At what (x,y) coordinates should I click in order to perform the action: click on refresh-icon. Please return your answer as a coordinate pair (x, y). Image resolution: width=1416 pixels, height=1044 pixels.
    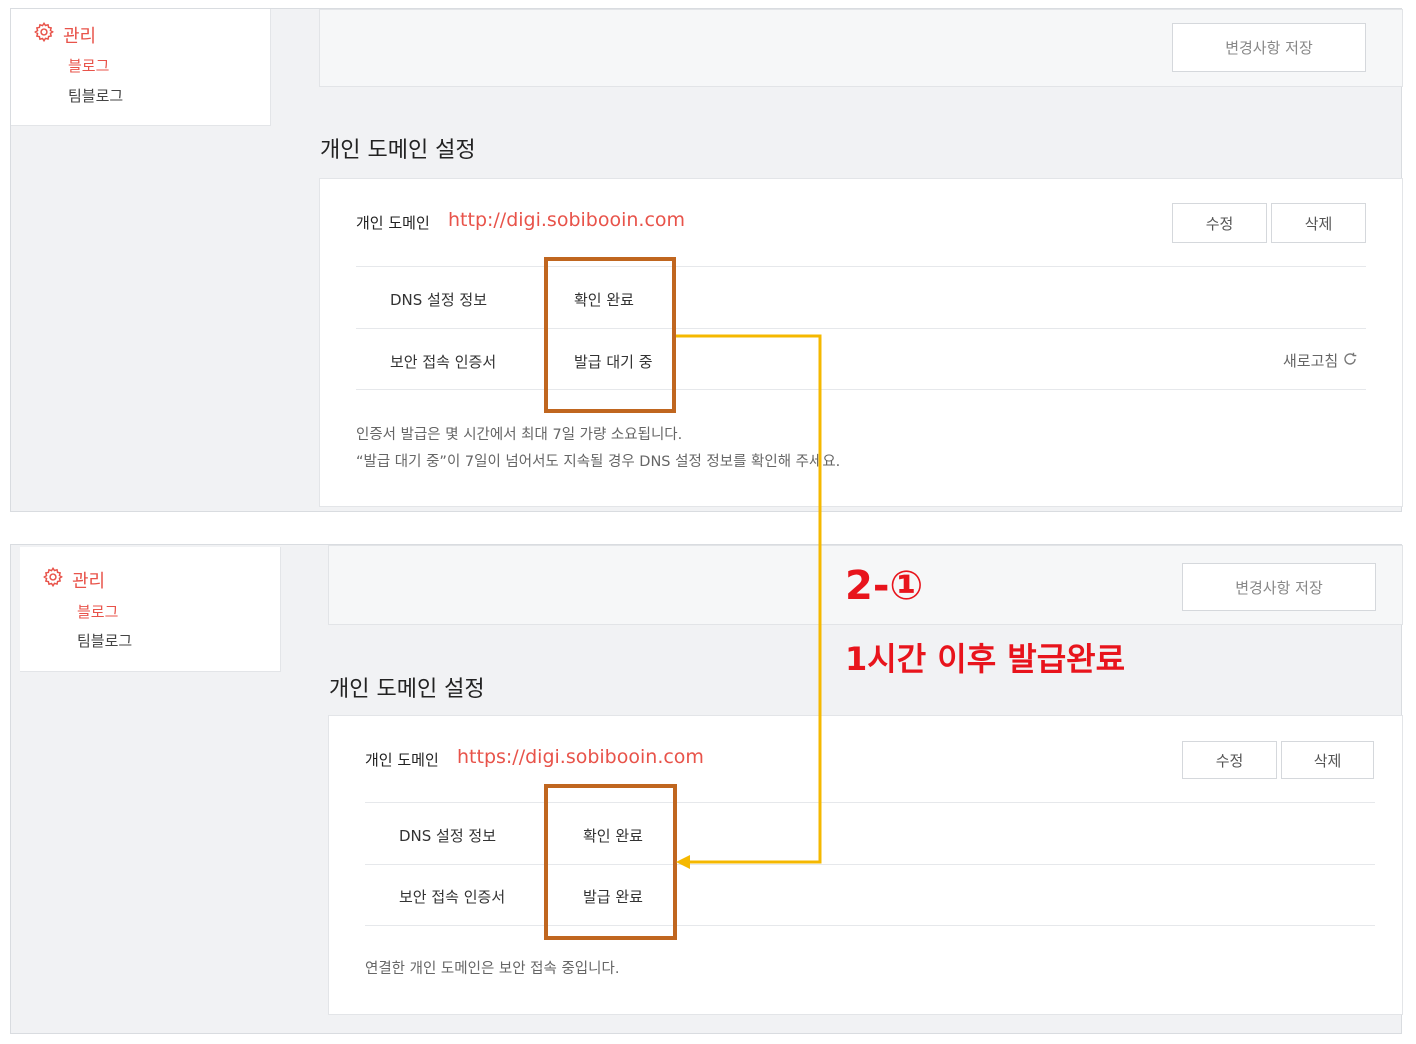
    Looking at the image, I should click on (1350, 361).